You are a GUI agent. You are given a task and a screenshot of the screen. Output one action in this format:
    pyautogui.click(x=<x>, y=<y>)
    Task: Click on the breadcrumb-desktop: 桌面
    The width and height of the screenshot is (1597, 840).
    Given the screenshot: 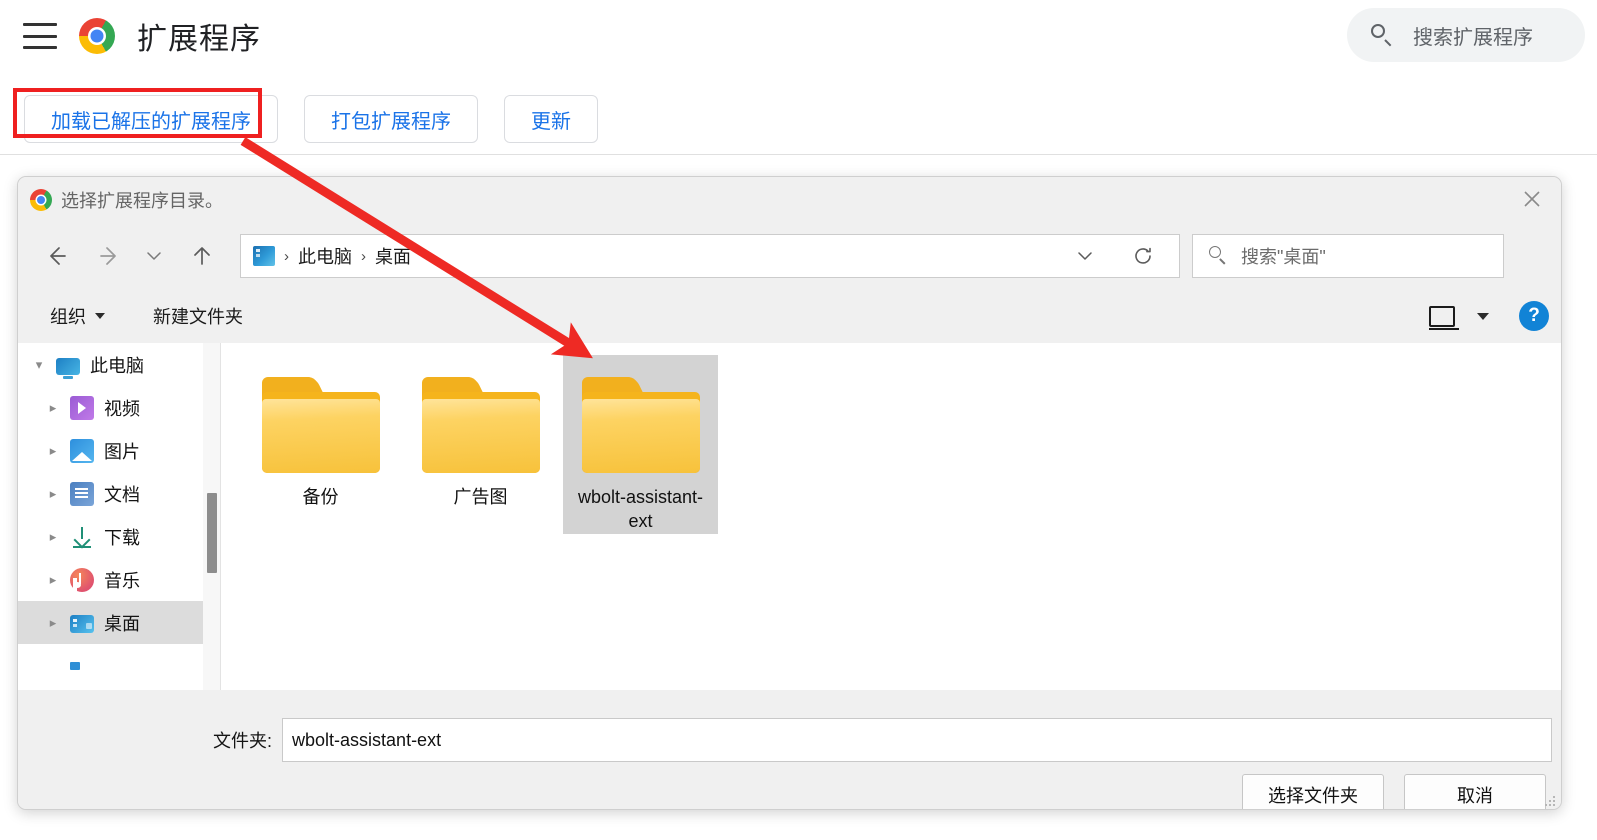 What is the action you would take?
    pyautogui.click(x=393, y=256)
    